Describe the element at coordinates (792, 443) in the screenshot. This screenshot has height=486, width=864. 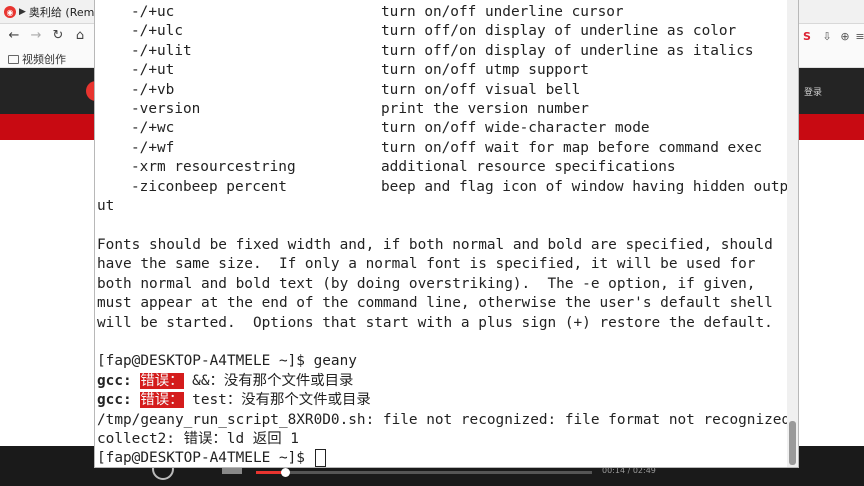
I see `scrollbar-thumb` at that location.